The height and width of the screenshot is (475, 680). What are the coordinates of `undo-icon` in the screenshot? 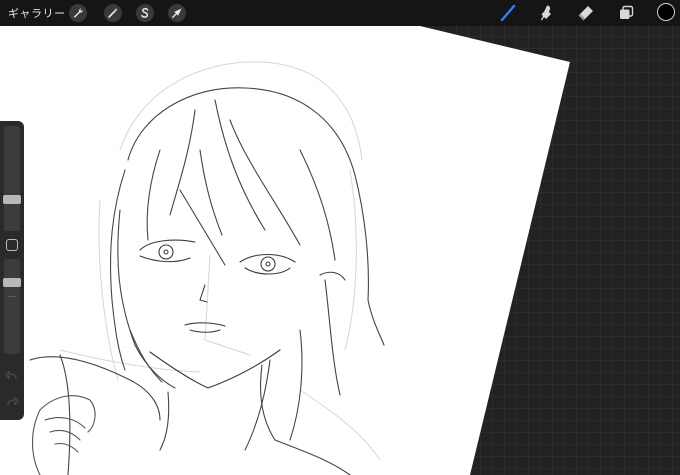 It's located at (12, 376).